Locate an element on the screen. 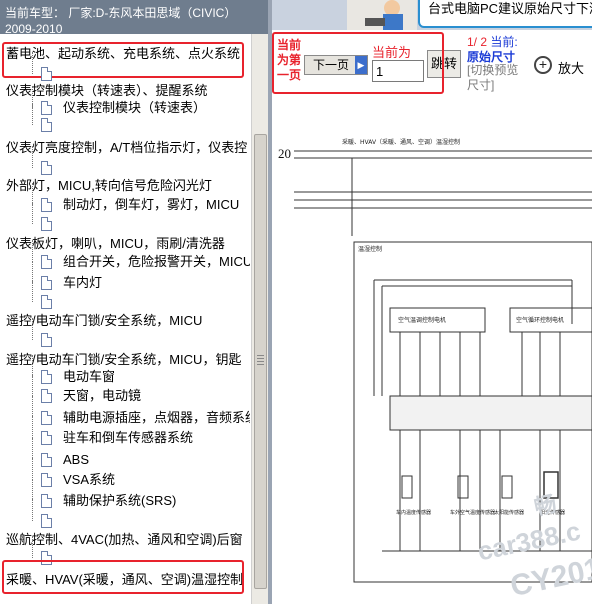 Image resolution: width=592 pixels, height=604 pixels. tree-doc-label: 天窗，电动镜 is located at coordinates (102, 395).